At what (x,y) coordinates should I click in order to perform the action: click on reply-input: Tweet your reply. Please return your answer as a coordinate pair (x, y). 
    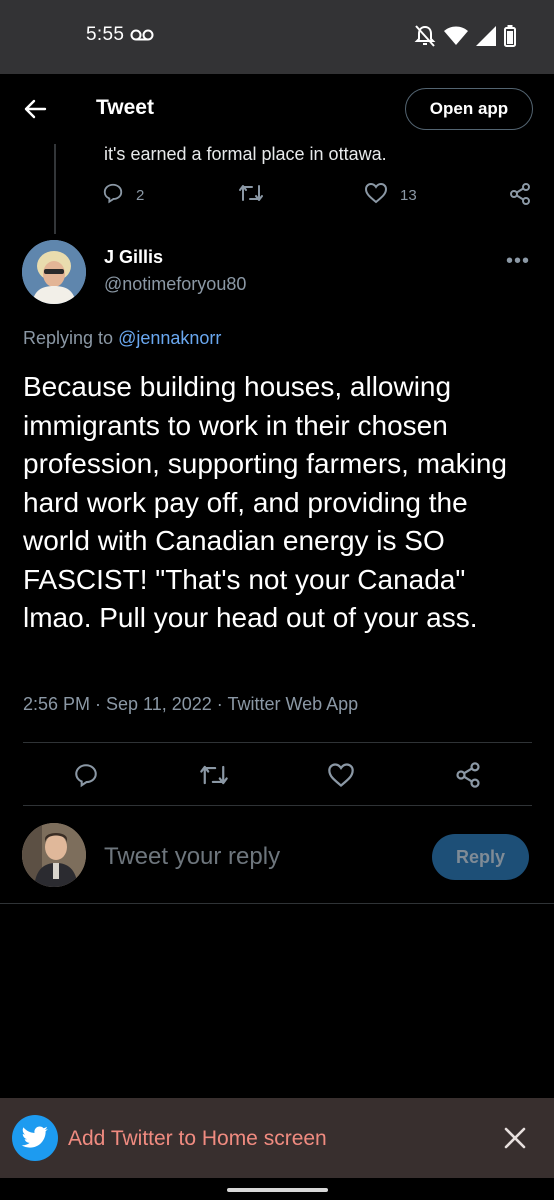
    Looking at the image, I should click on (192, 857).